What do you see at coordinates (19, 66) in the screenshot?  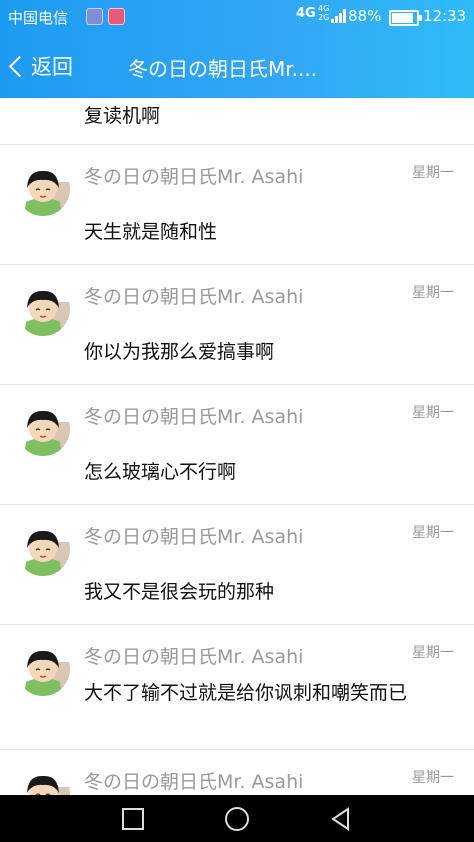 I see `chevron-left-icon` at bounding box center [19, 66].